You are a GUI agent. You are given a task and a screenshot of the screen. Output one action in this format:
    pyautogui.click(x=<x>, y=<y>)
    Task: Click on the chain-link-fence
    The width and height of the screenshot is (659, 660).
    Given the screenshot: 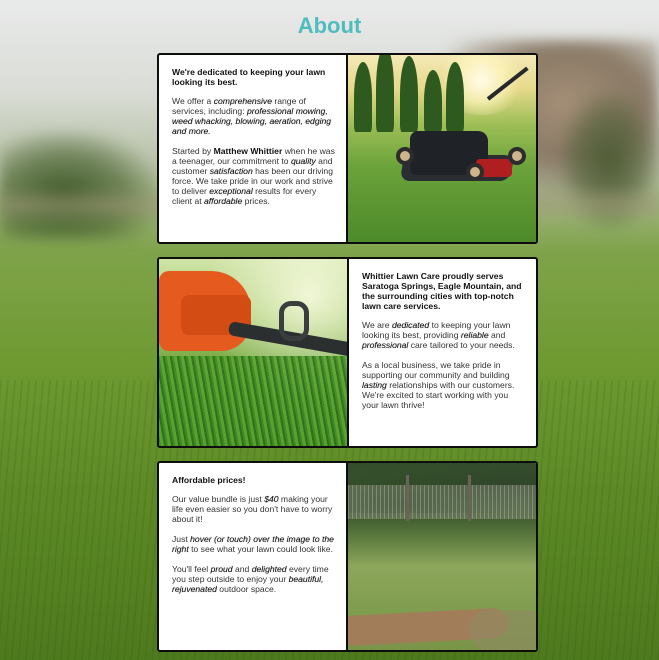 What is the action you would take?
    pyautogui.click(x=442, y=502)
    